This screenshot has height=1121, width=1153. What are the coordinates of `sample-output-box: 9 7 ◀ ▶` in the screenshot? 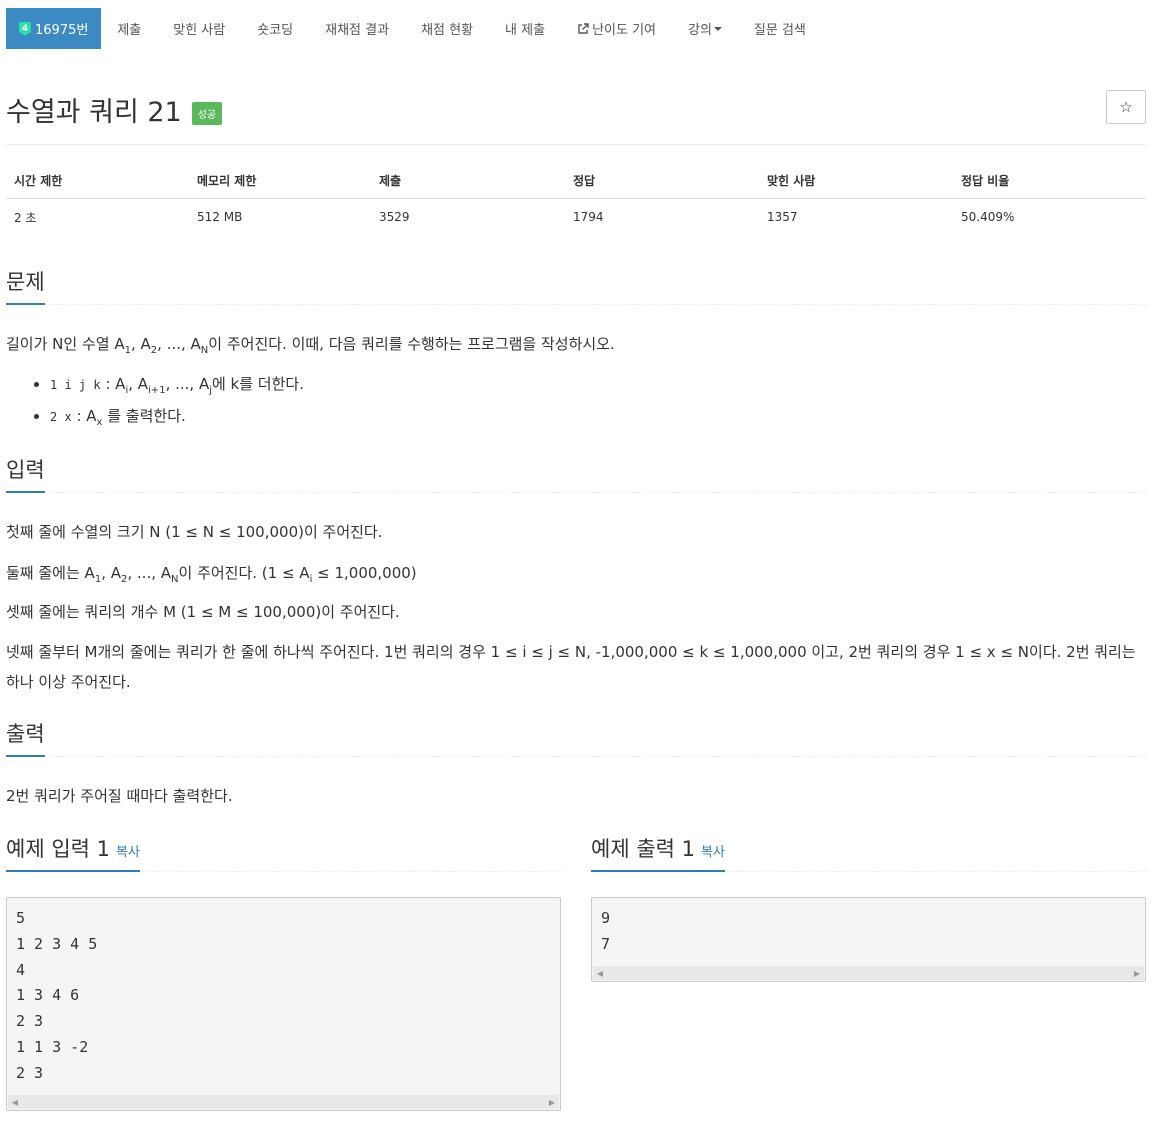 It's located at (868, 939).